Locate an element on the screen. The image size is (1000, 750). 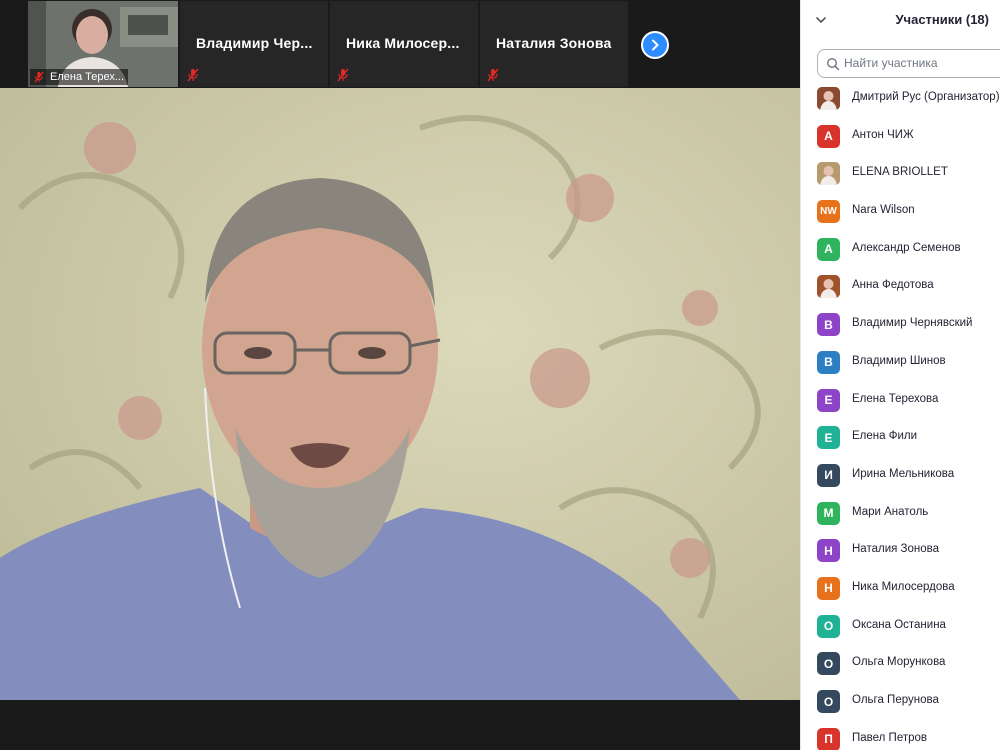
participant-name: Дмитрий Рус (Организатор) is located at coordinates (926, 97).